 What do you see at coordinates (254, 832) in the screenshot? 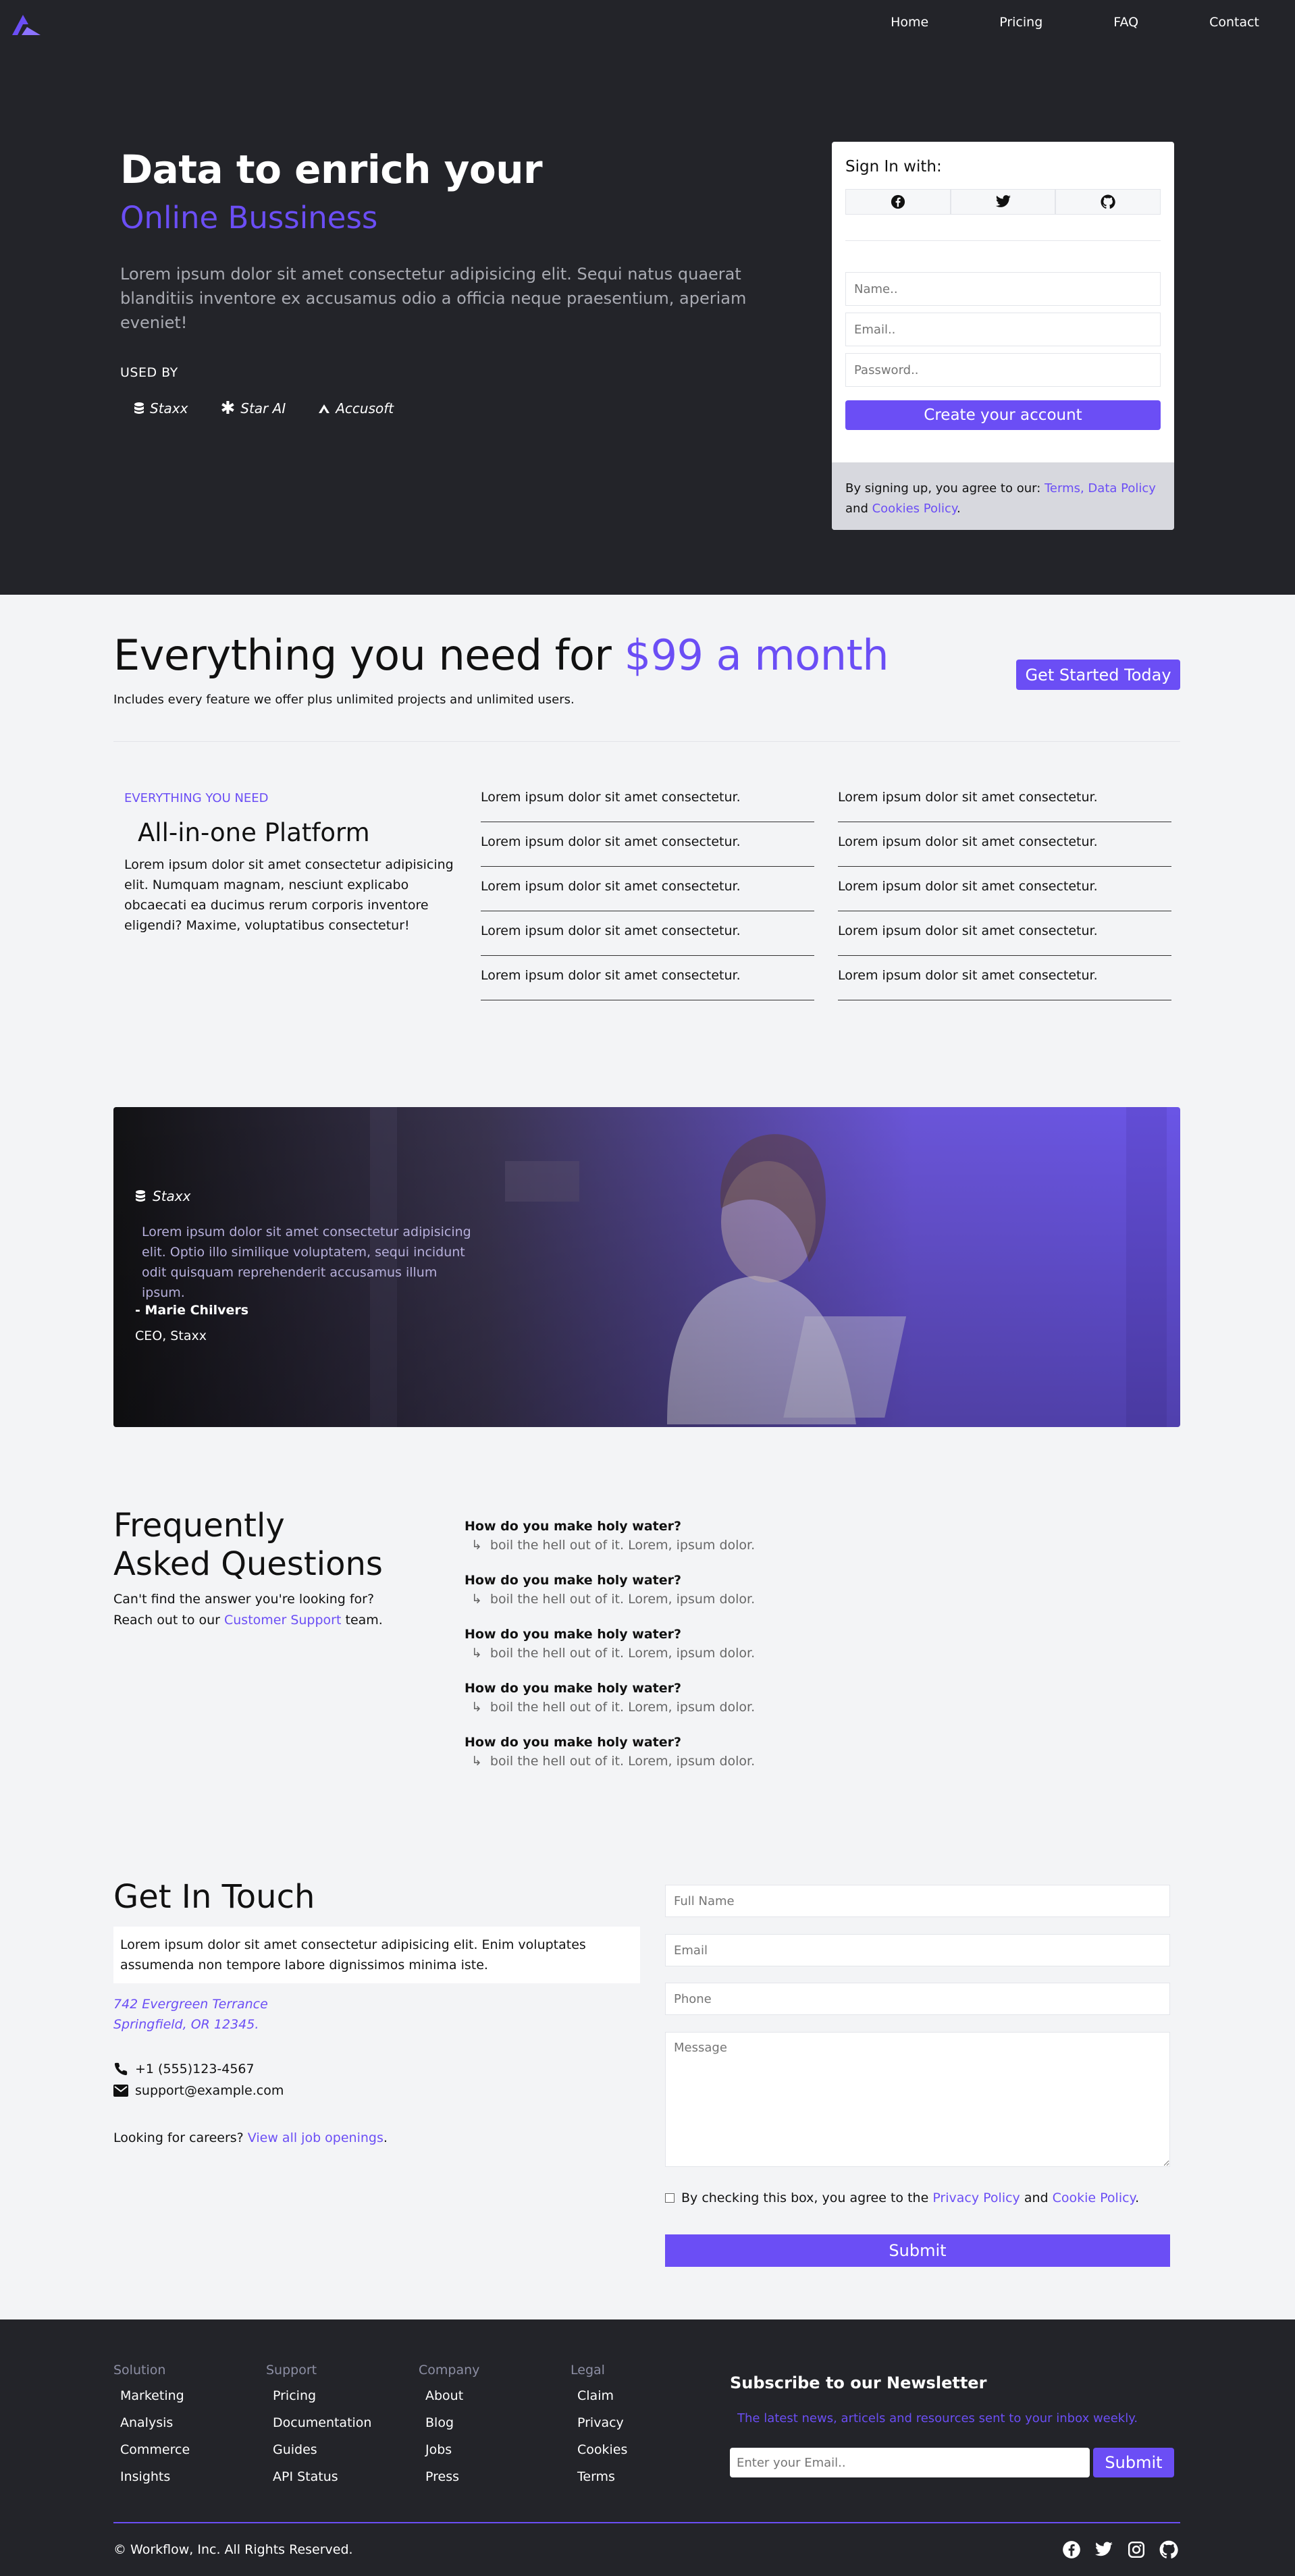
I see `platform-title: All-in-one Platform` at bounding box center [254, 832].